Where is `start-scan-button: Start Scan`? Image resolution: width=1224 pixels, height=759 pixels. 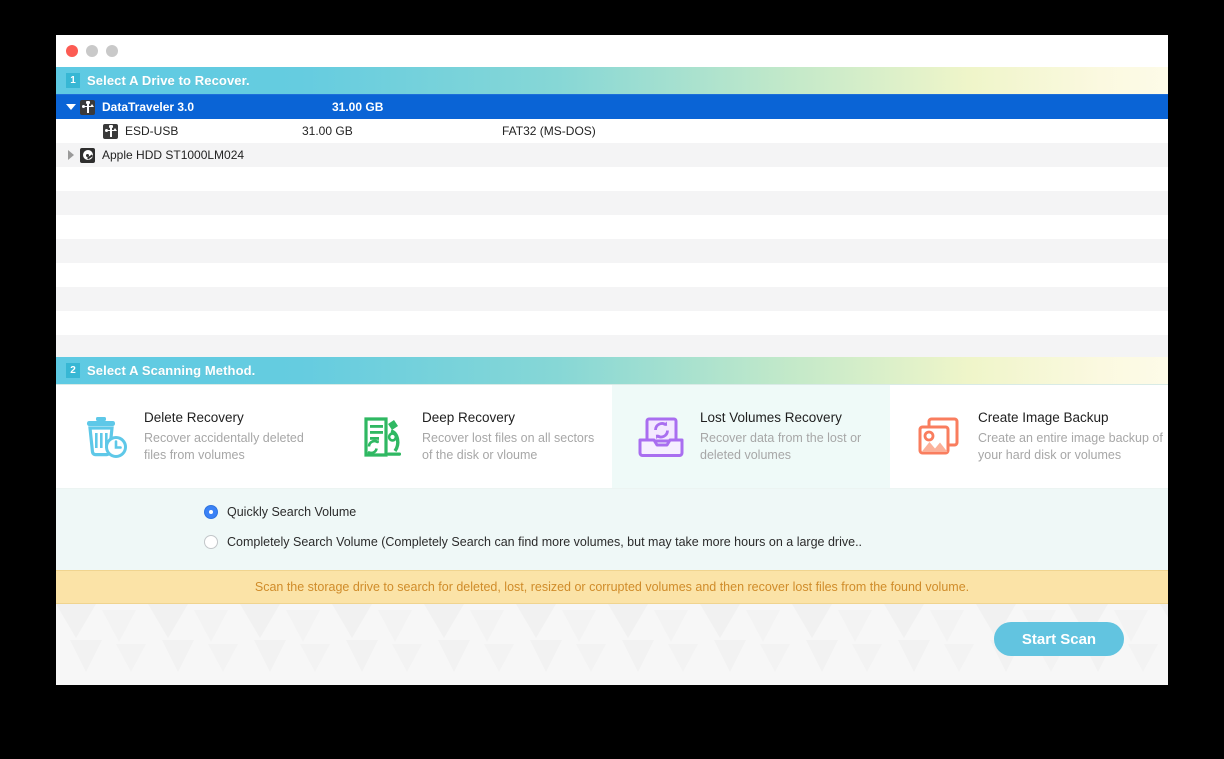
start-scan-button: Start Scan is located at coordinates (1059, 639).